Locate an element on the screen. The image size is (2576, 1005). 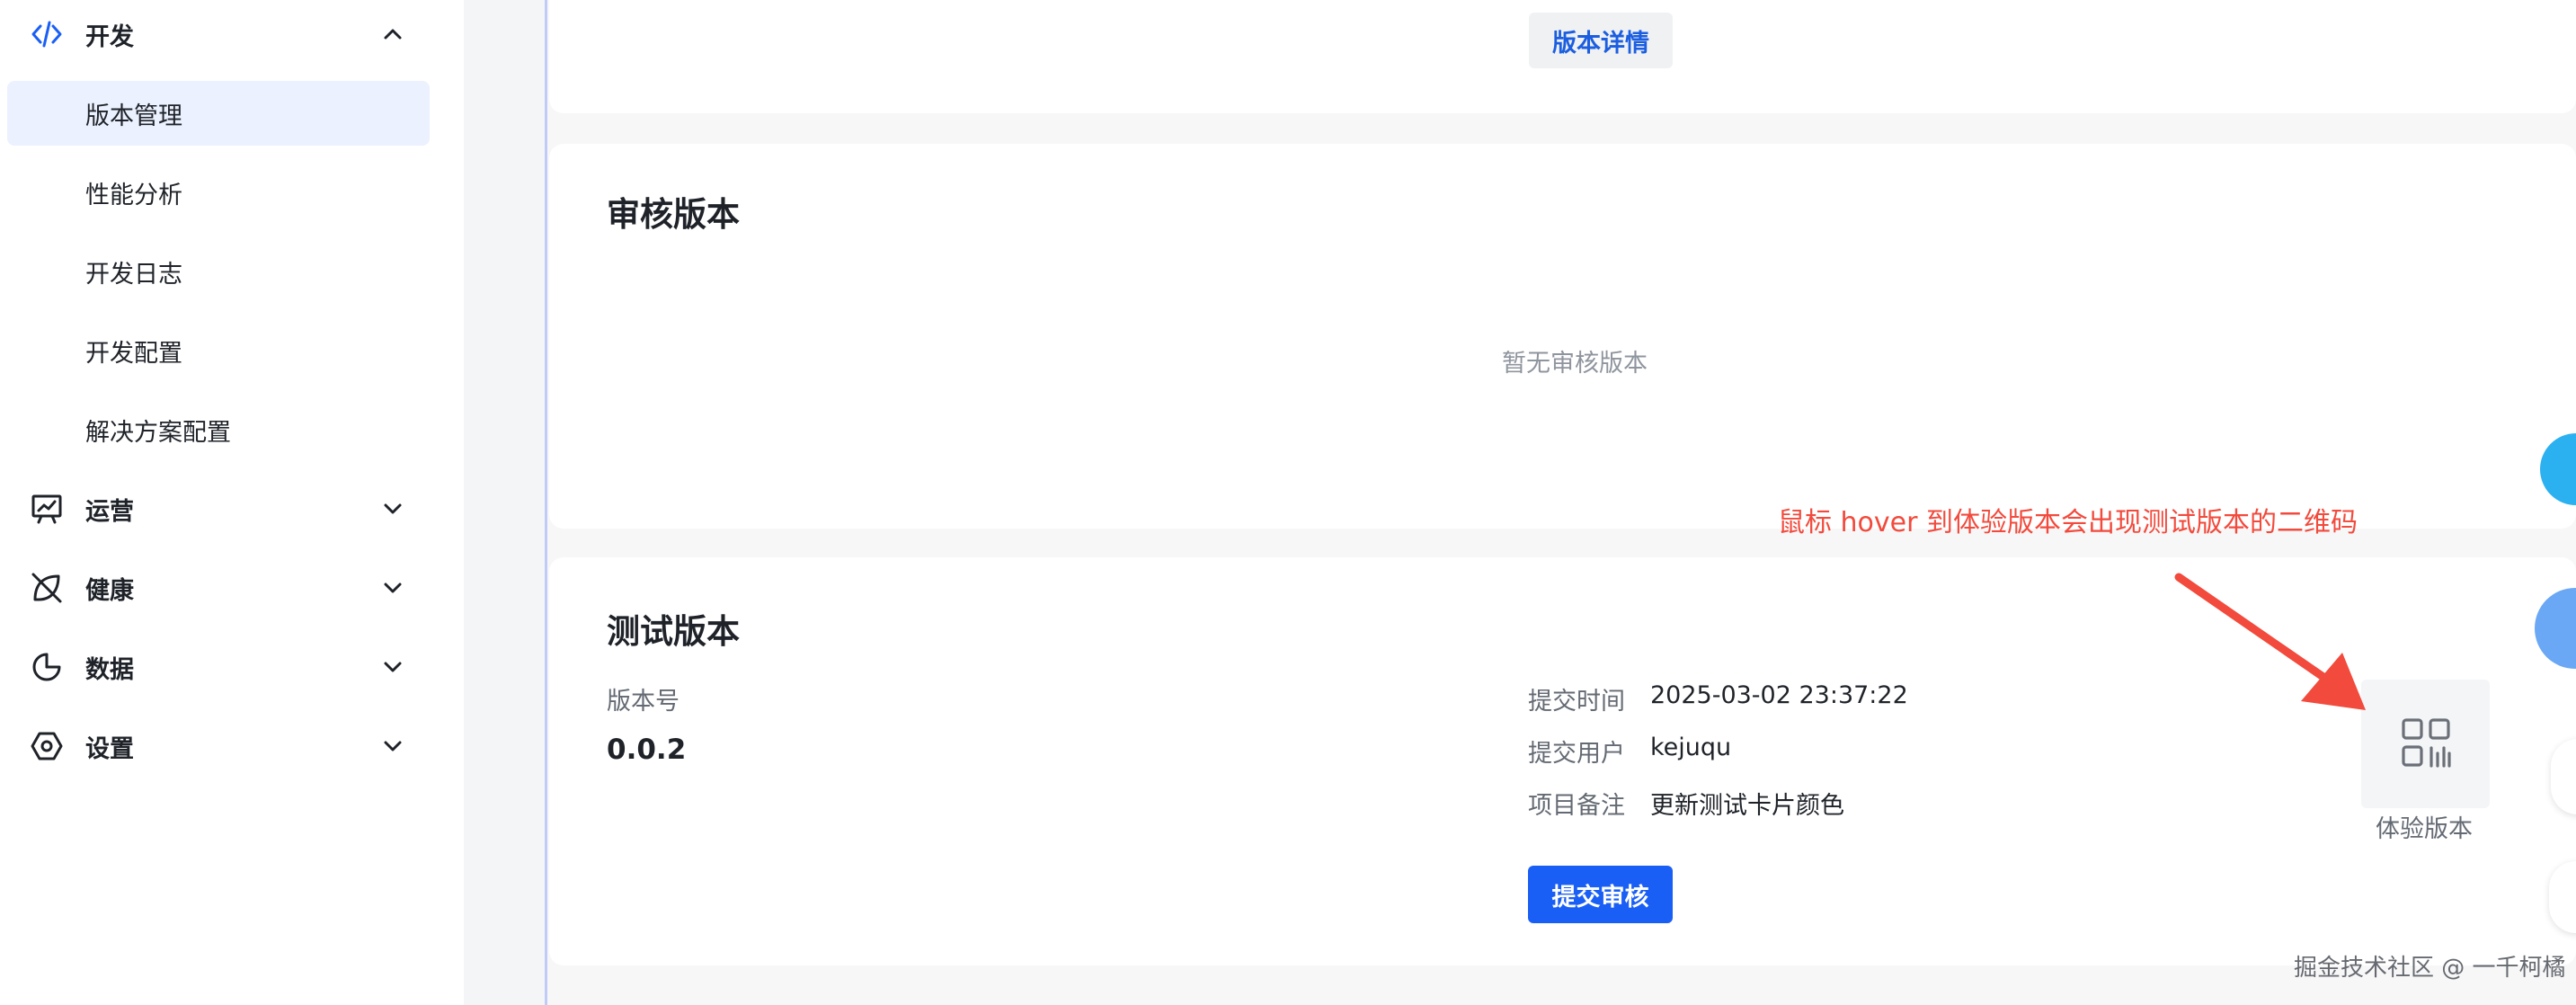
sidebar-item-version-management: 版本管理 is located at coordinates (218, 114).